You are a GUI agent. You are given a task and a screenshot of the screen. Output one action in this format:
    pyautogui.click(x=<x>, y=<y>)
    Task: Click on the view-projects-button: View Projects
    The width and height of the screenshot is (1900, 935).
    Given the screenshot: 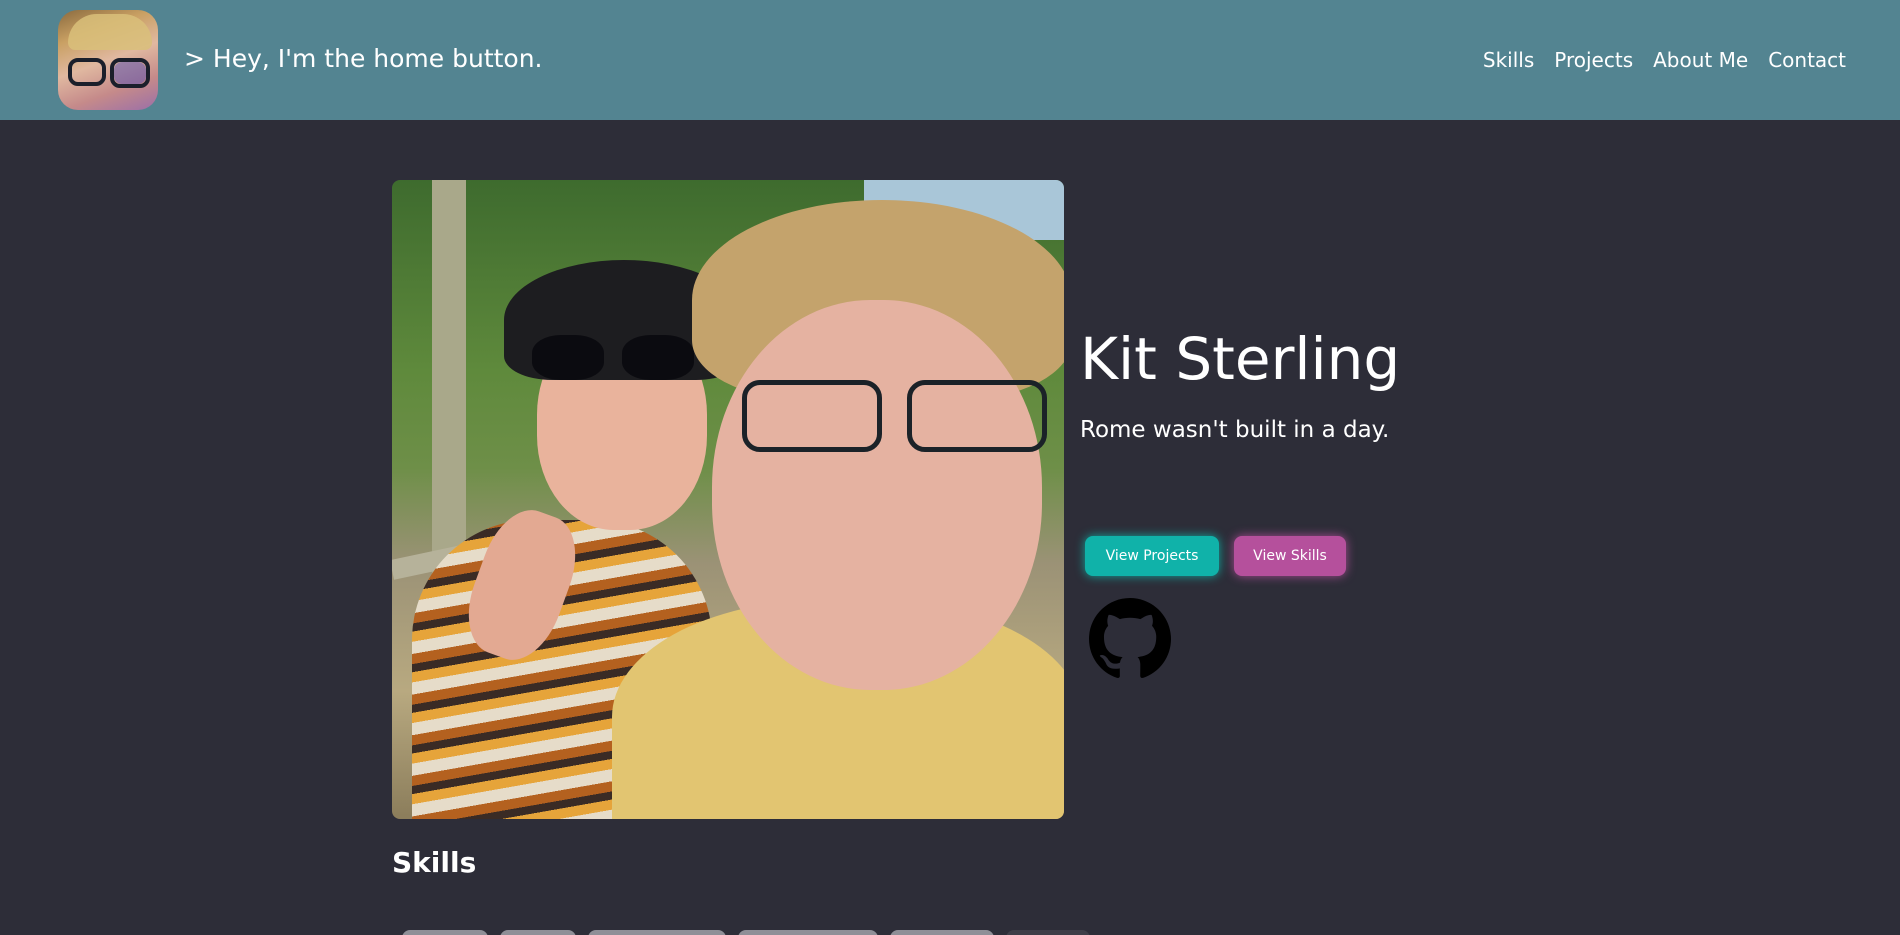 What is the action you would take?
    pyautogui.click(x=1152, y=556)
    